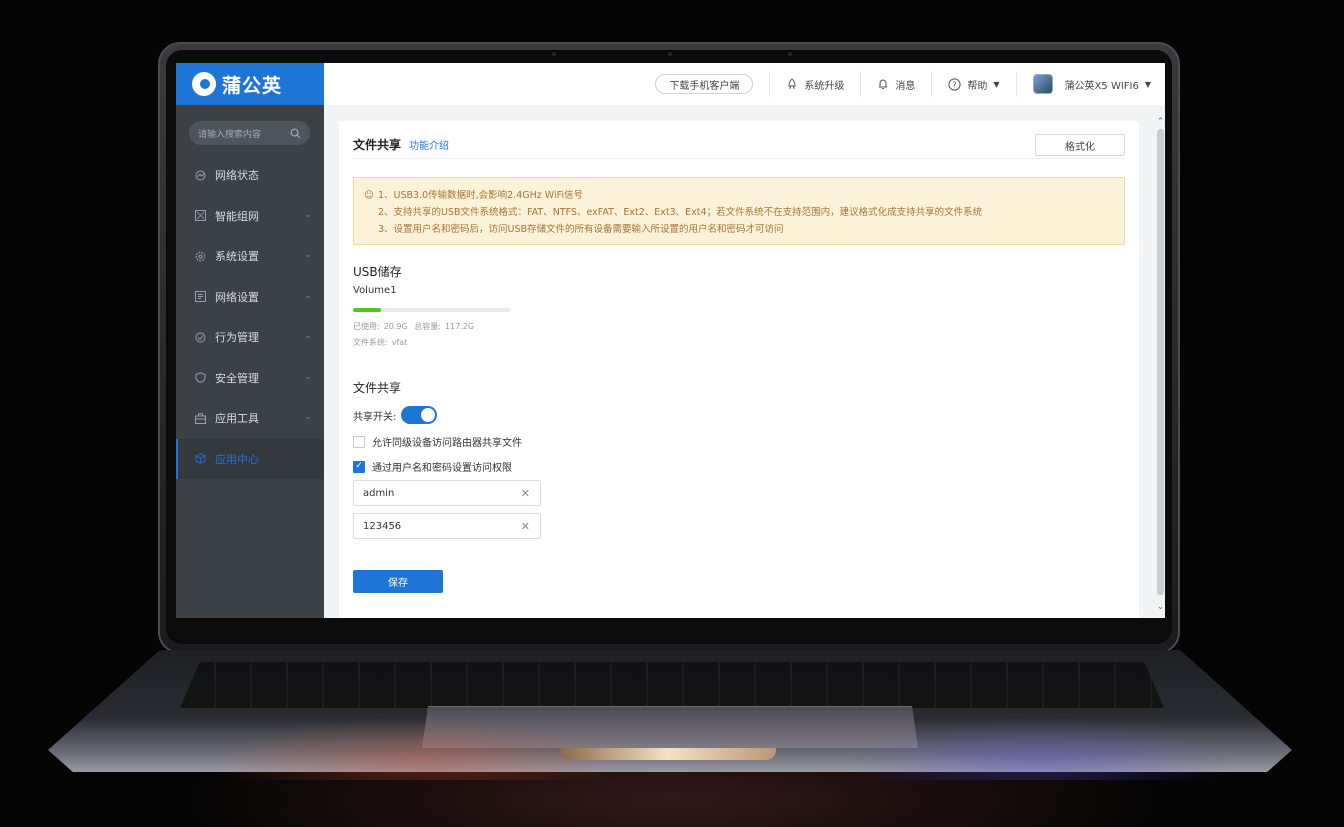 The width and height of the screenshot is (1344, 827). What do you see at coordinates (429, 144) in the screenshot?
I see `feature-intro-link: 功能介绍` at bounding box center [429, 144].